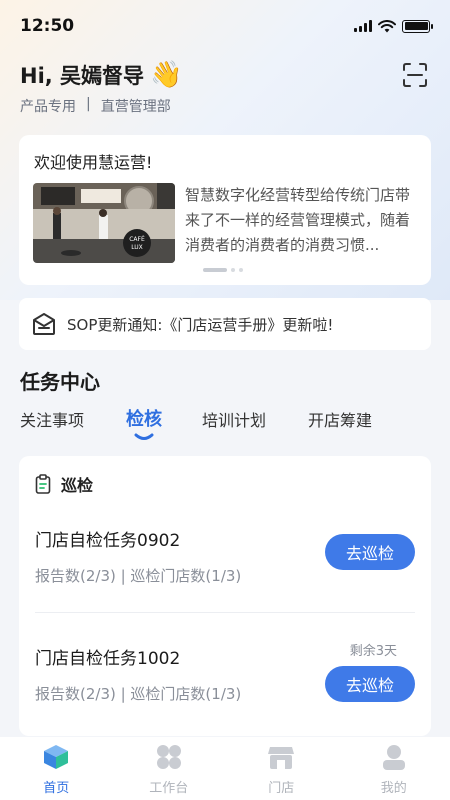 The height and width of the screenshot is (800, 450). What do you see at coordinates (281, 788) in the screenshot?
I see `tabbar-label: 门店` at bounding box center [281, 788].